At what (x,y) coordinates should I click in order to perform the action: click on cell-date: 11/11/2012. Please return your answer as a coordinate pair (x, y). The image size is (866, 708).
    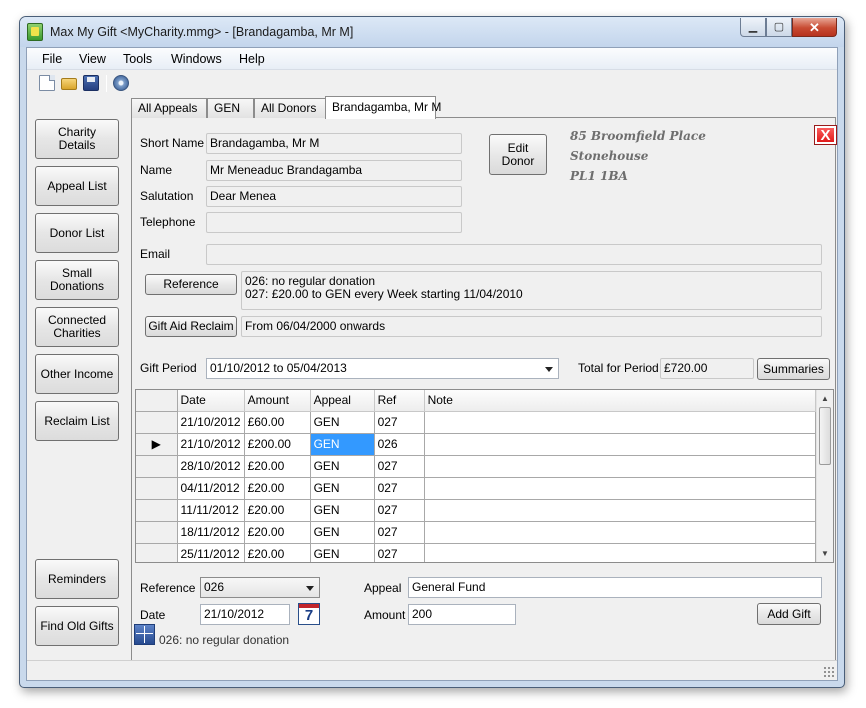
    Looking at the image, I should click on (211, 510).